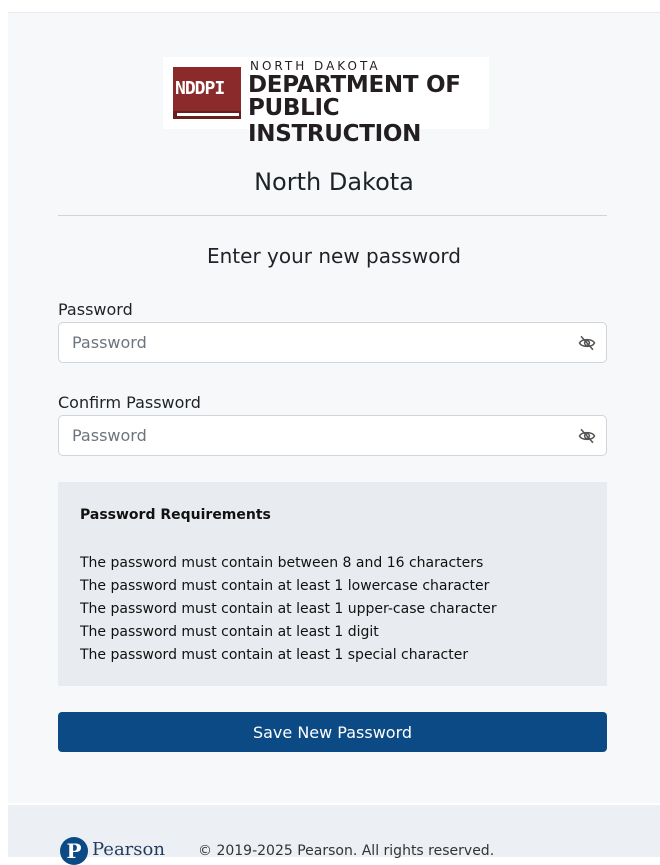  I want to click on divider, so click(332, 215).